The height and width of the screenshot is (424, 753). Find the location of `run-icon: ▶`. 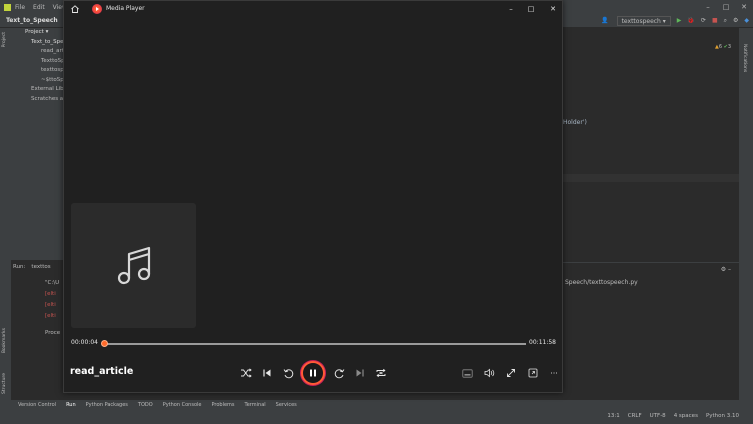

run-icon: ▶ is located at coordinates (679, 20).